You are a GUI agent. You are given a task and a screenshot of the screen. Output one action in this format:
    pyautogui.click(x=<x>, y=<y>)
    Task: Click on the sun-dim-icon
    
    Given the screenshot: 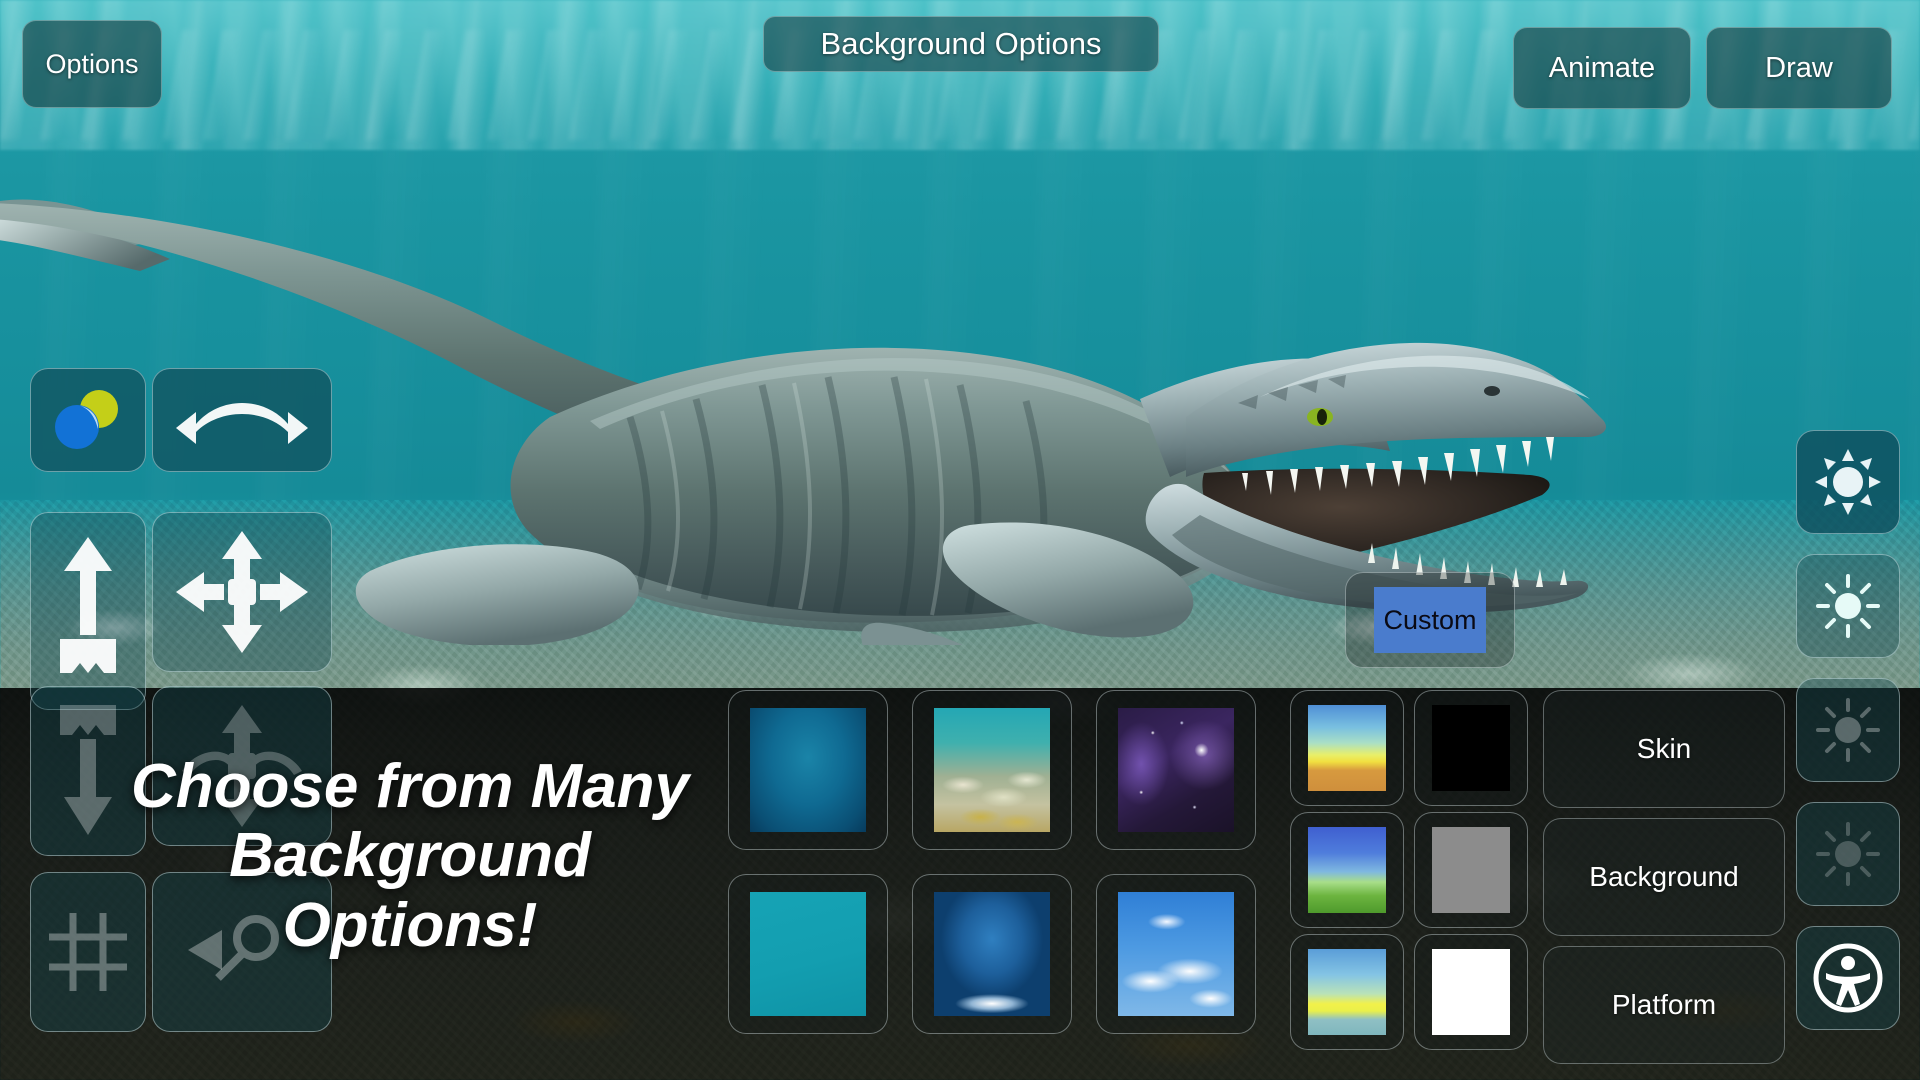 What is the action you would take?
    pyautogui.click(x=1848, y=730)
    